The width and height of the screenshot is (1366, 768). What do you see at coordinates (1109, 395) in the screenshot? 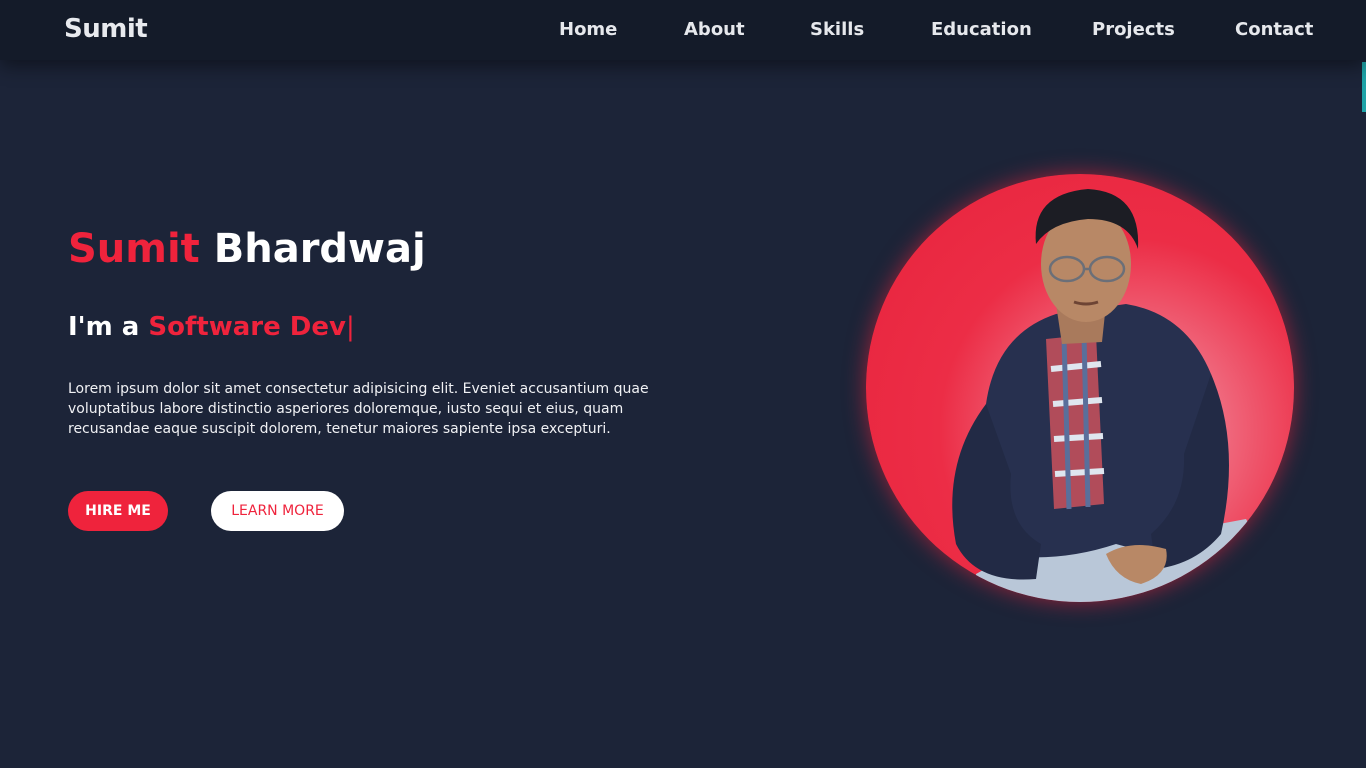
I see `person-illustration-icon` at bounding box center [1109, 395].